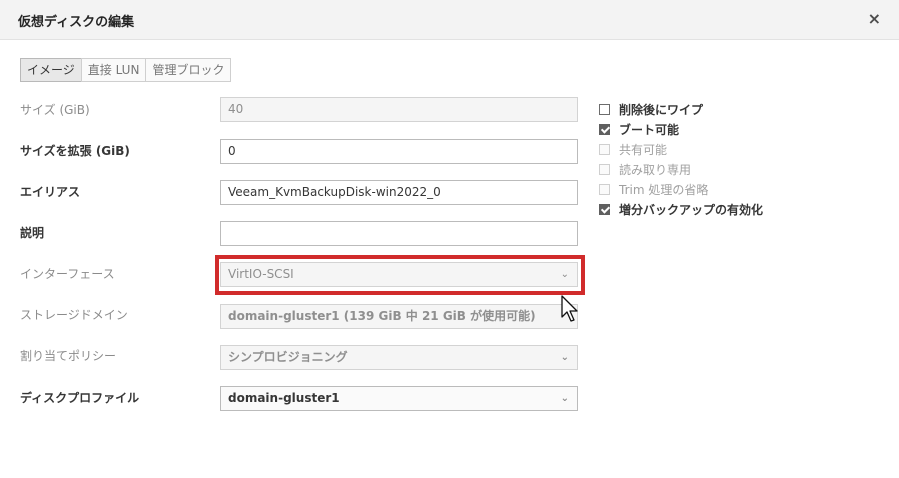 This screenshot has width=899, height=478. I want to click on alias-input: Veeam_KvmBackupDisk-win2022_0, so click(399, 192).